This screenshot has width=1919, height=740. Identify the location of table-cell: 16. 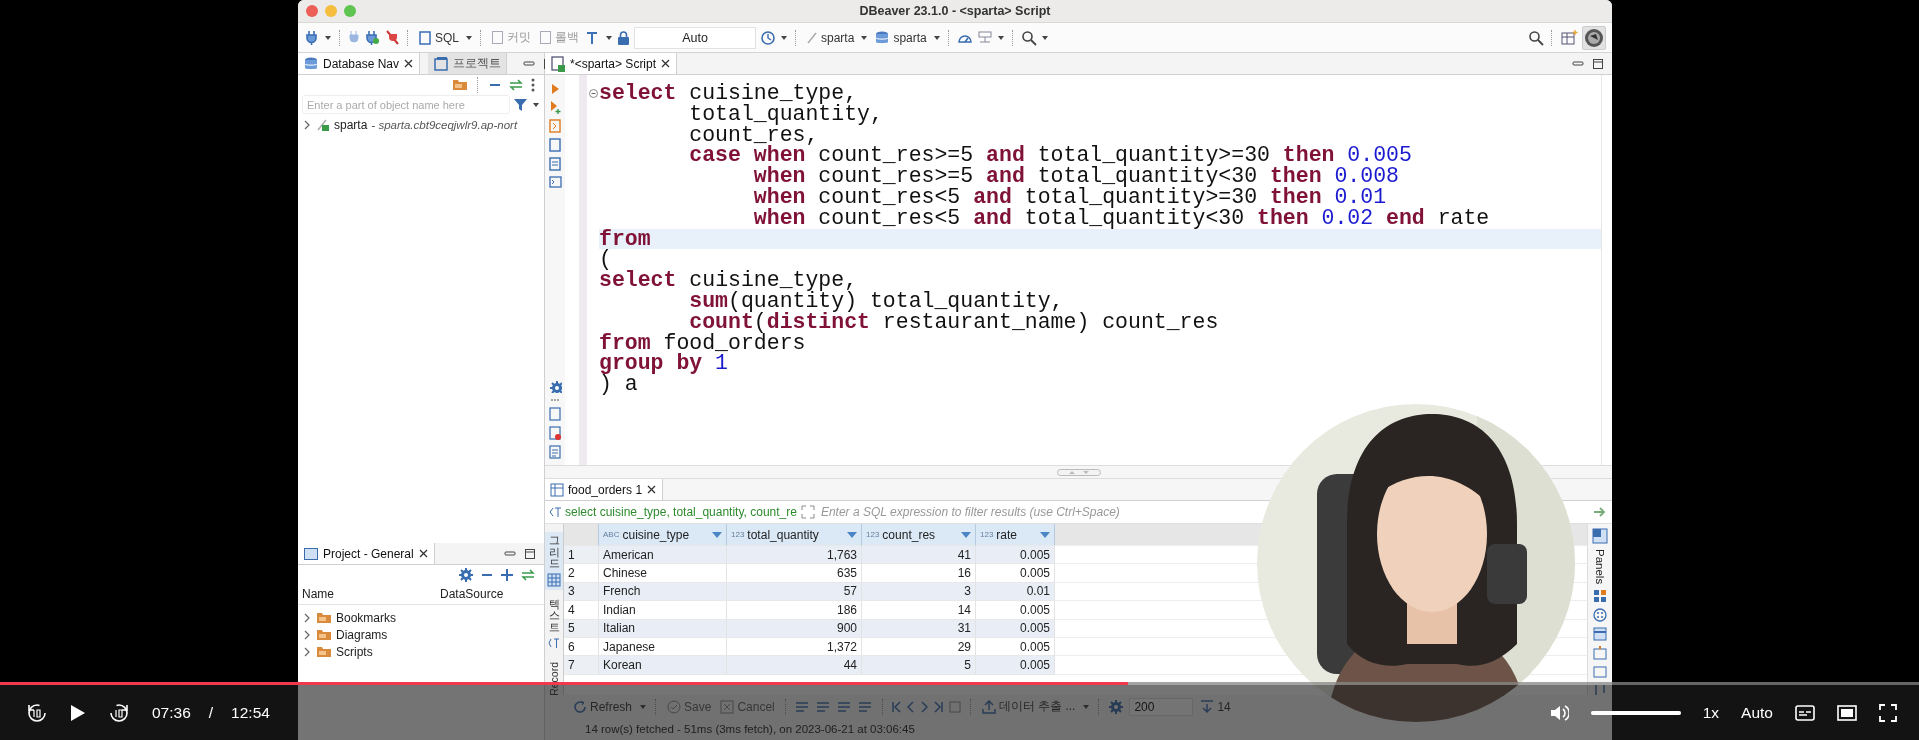
(919, 573).